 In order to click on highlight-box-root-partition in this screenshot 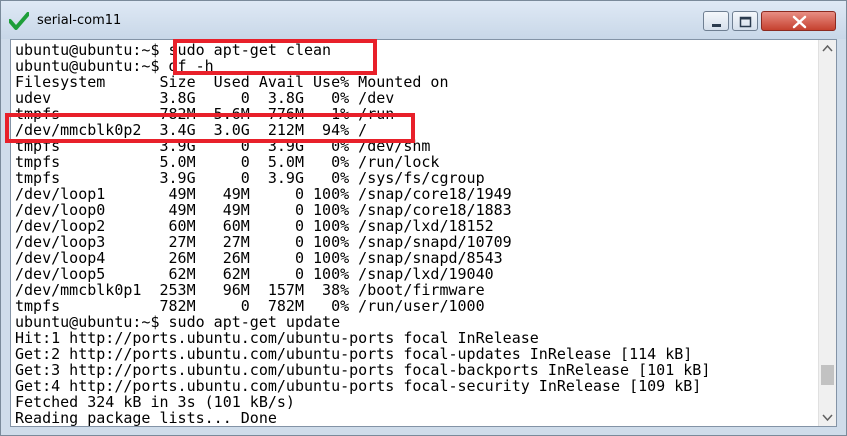, I will do `click(210, 128)`.